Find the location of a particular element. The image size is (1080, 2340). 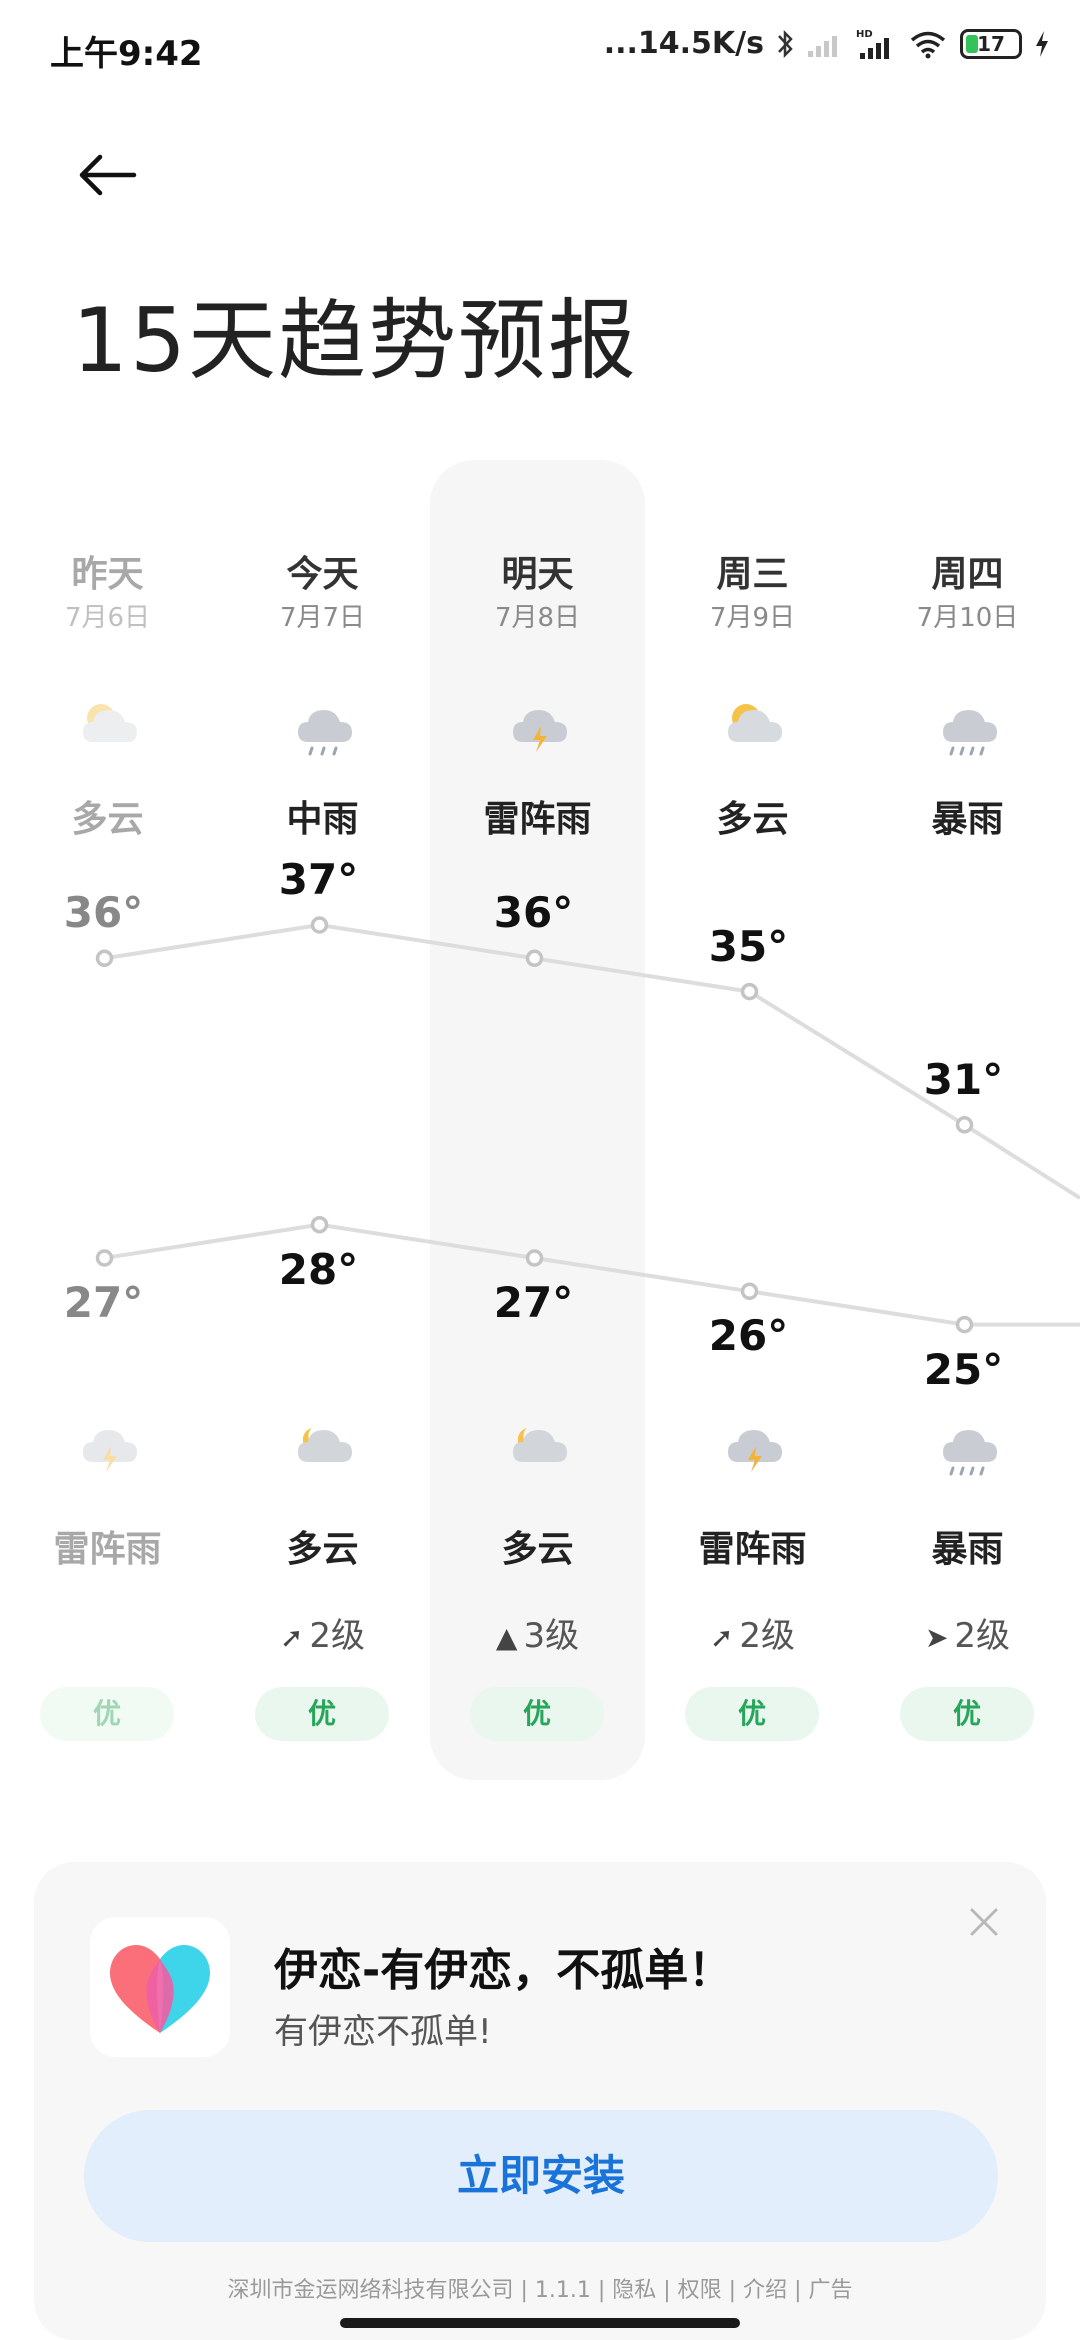

wind-level: ▲ 3级 is located at coordinates (537, 1632).